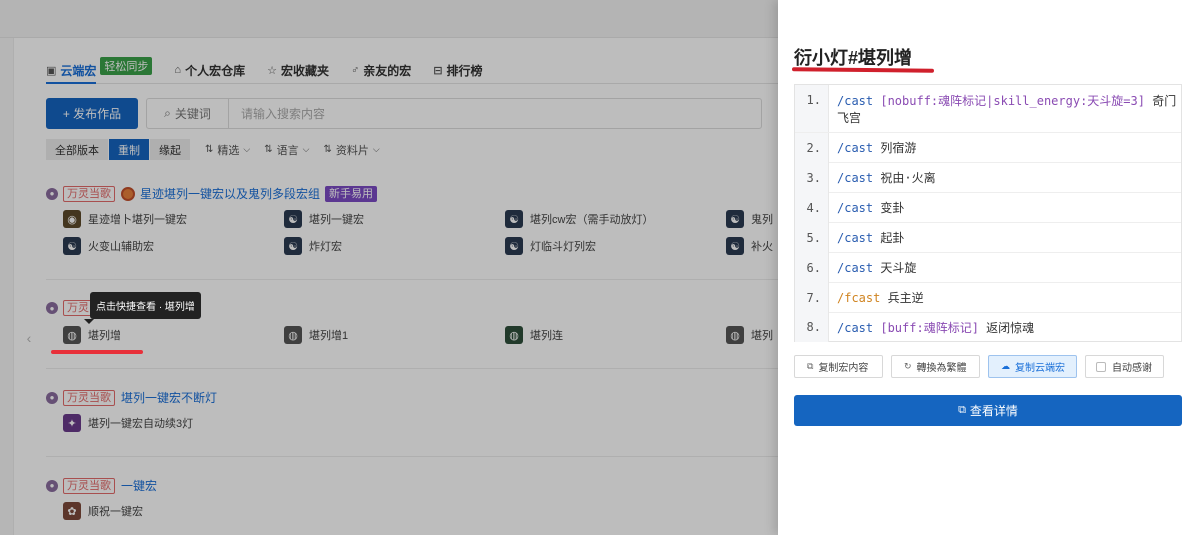  I want to click on dropdown-featured: ⇅ 精选 ⌵, so click(227, 150).